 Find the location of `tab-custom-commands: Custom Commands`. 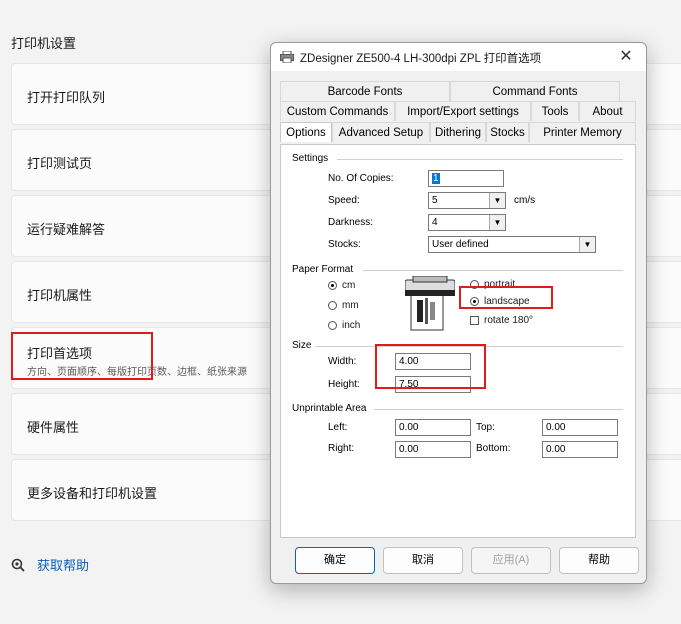

tab-custom-commands: Custom Commands is located at coordinates (337, 111).